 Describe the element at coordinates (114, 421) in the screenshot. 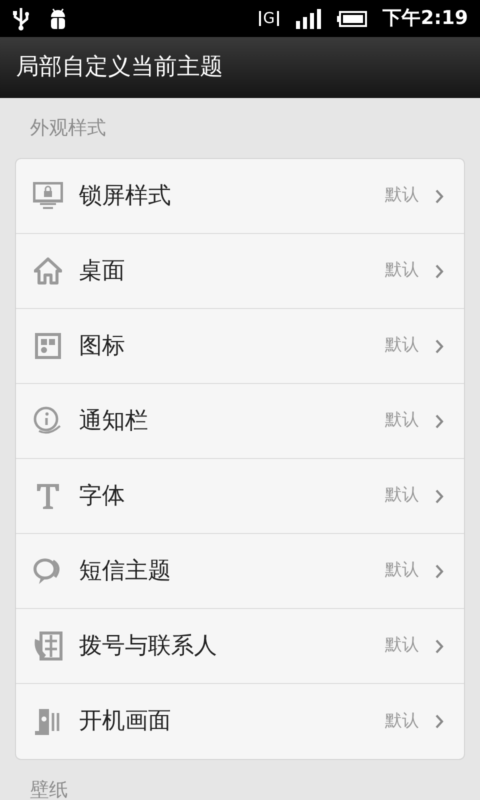

I see `item-label: 通知栏` at that location.